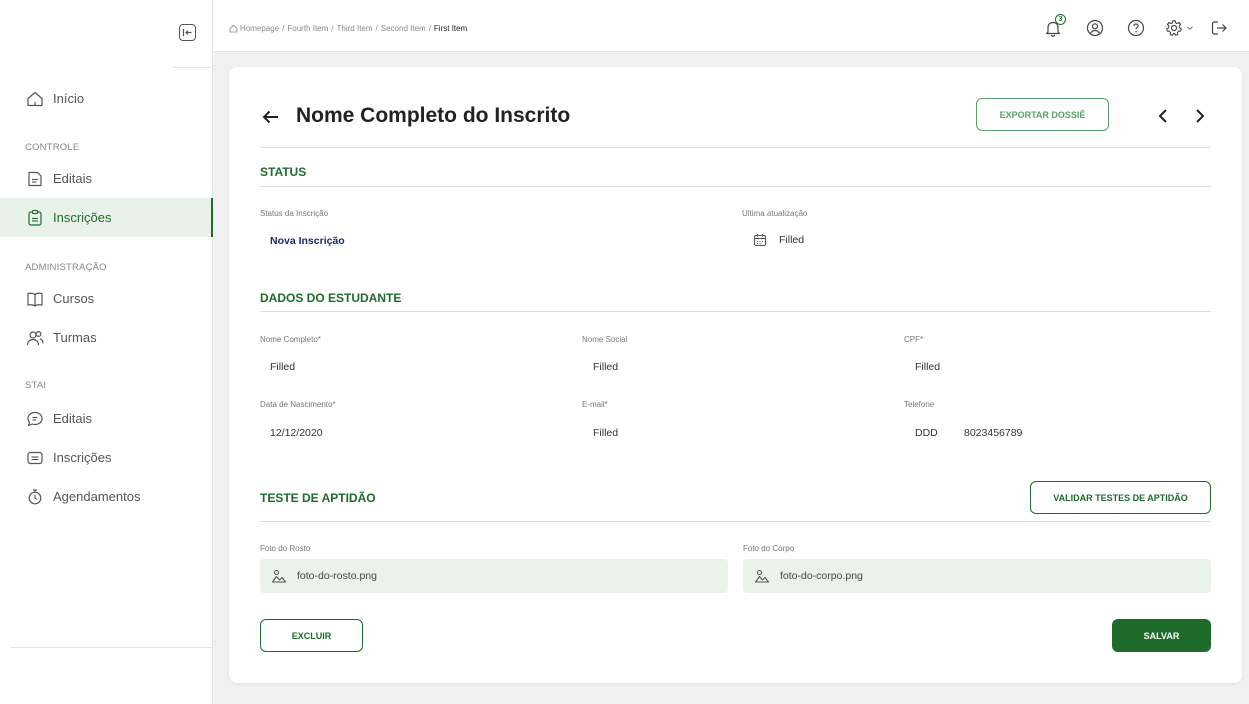 The width and height of the screenshot is (1249, 704). I want to click on social-name-field: Filled, so click(605, 367).